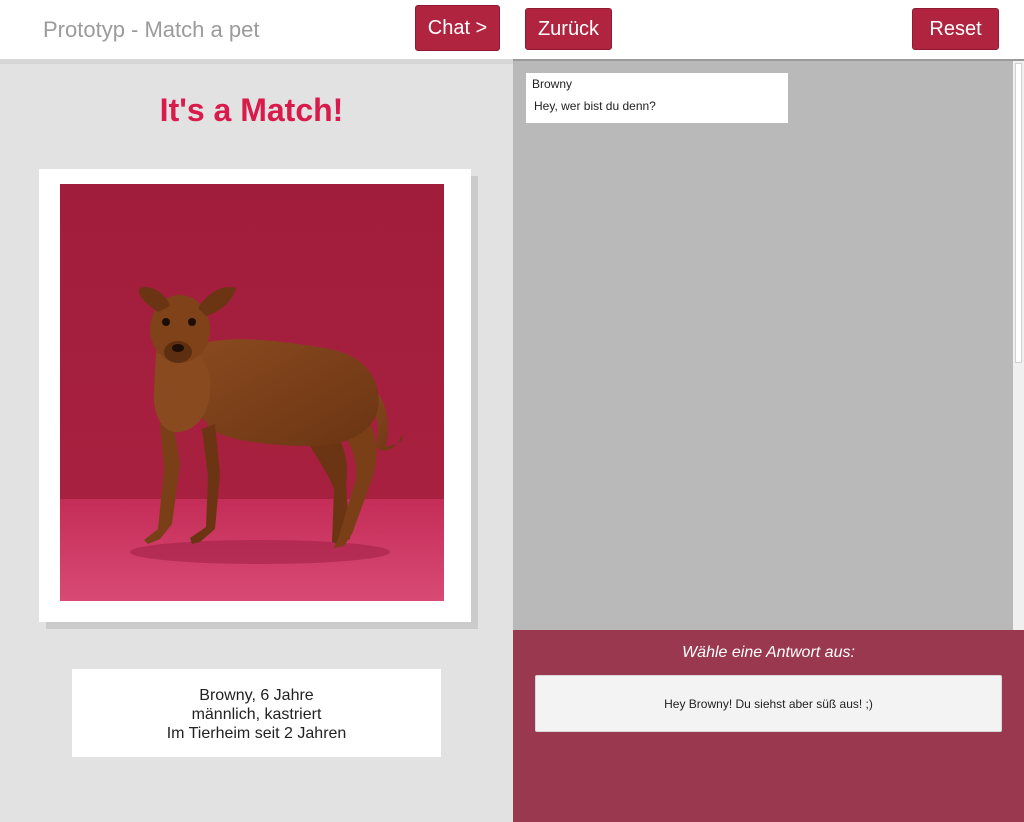 The image size is (1024, 822). What do you see at coordinates (568, 29) in the screenshot?
I see `back-button: Zurück` at bounding box center [568, 29].